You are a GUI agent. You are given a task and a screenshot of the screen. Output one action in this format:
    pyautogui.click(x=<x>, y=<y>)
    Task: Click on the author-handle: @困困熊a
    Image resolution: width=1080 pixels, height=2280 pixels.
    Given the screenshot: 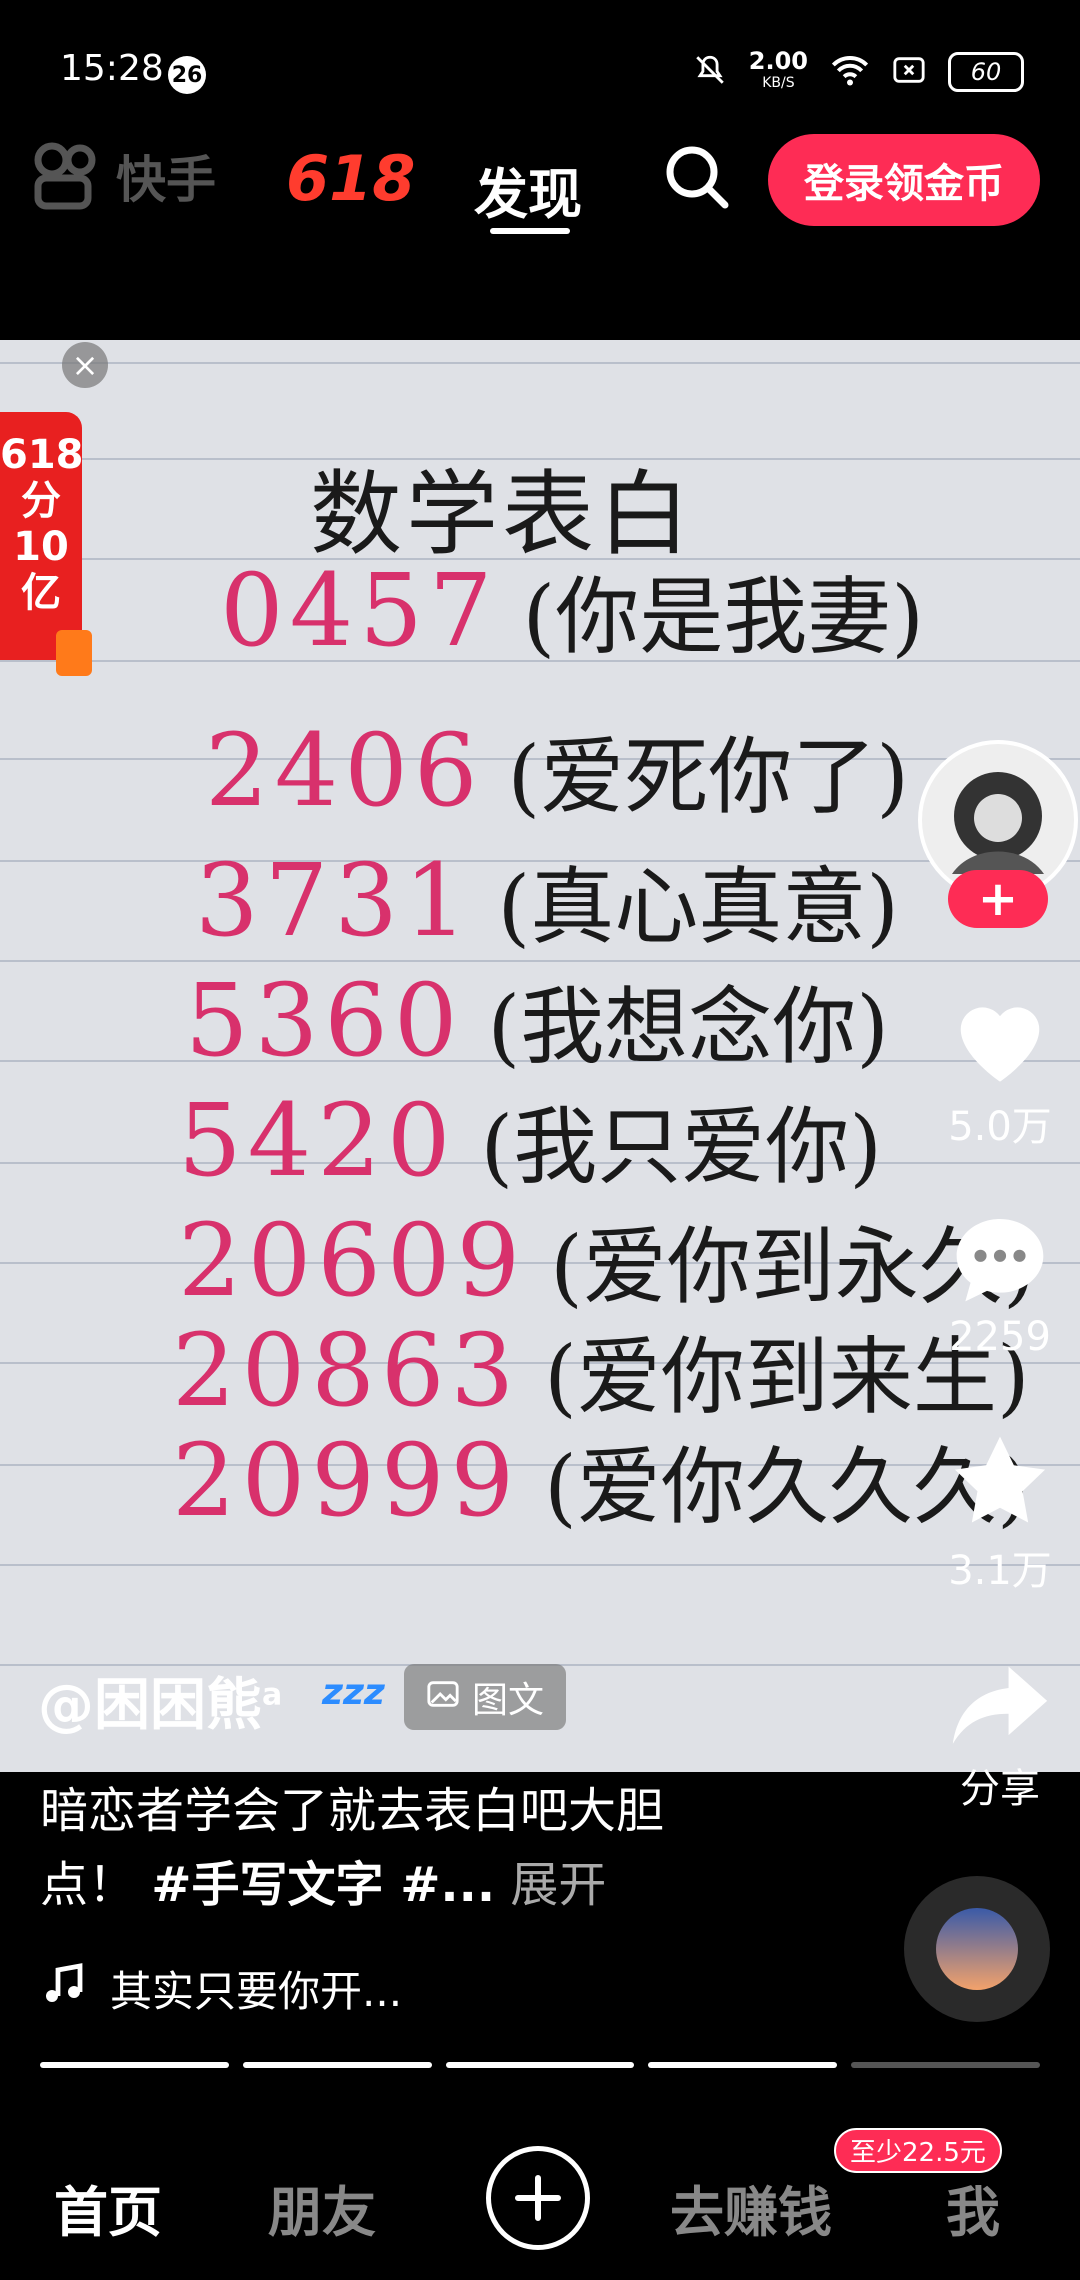 What is the action you would take?
    pyautogui.click(x=160, y=1700)
    